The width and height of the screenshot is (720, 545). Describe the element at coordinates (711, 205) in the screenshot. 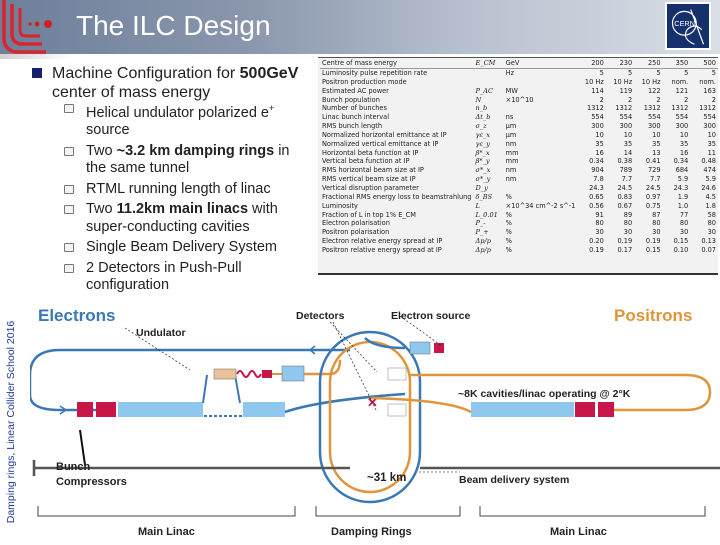

I see `value-cell: 1.8` at that location.